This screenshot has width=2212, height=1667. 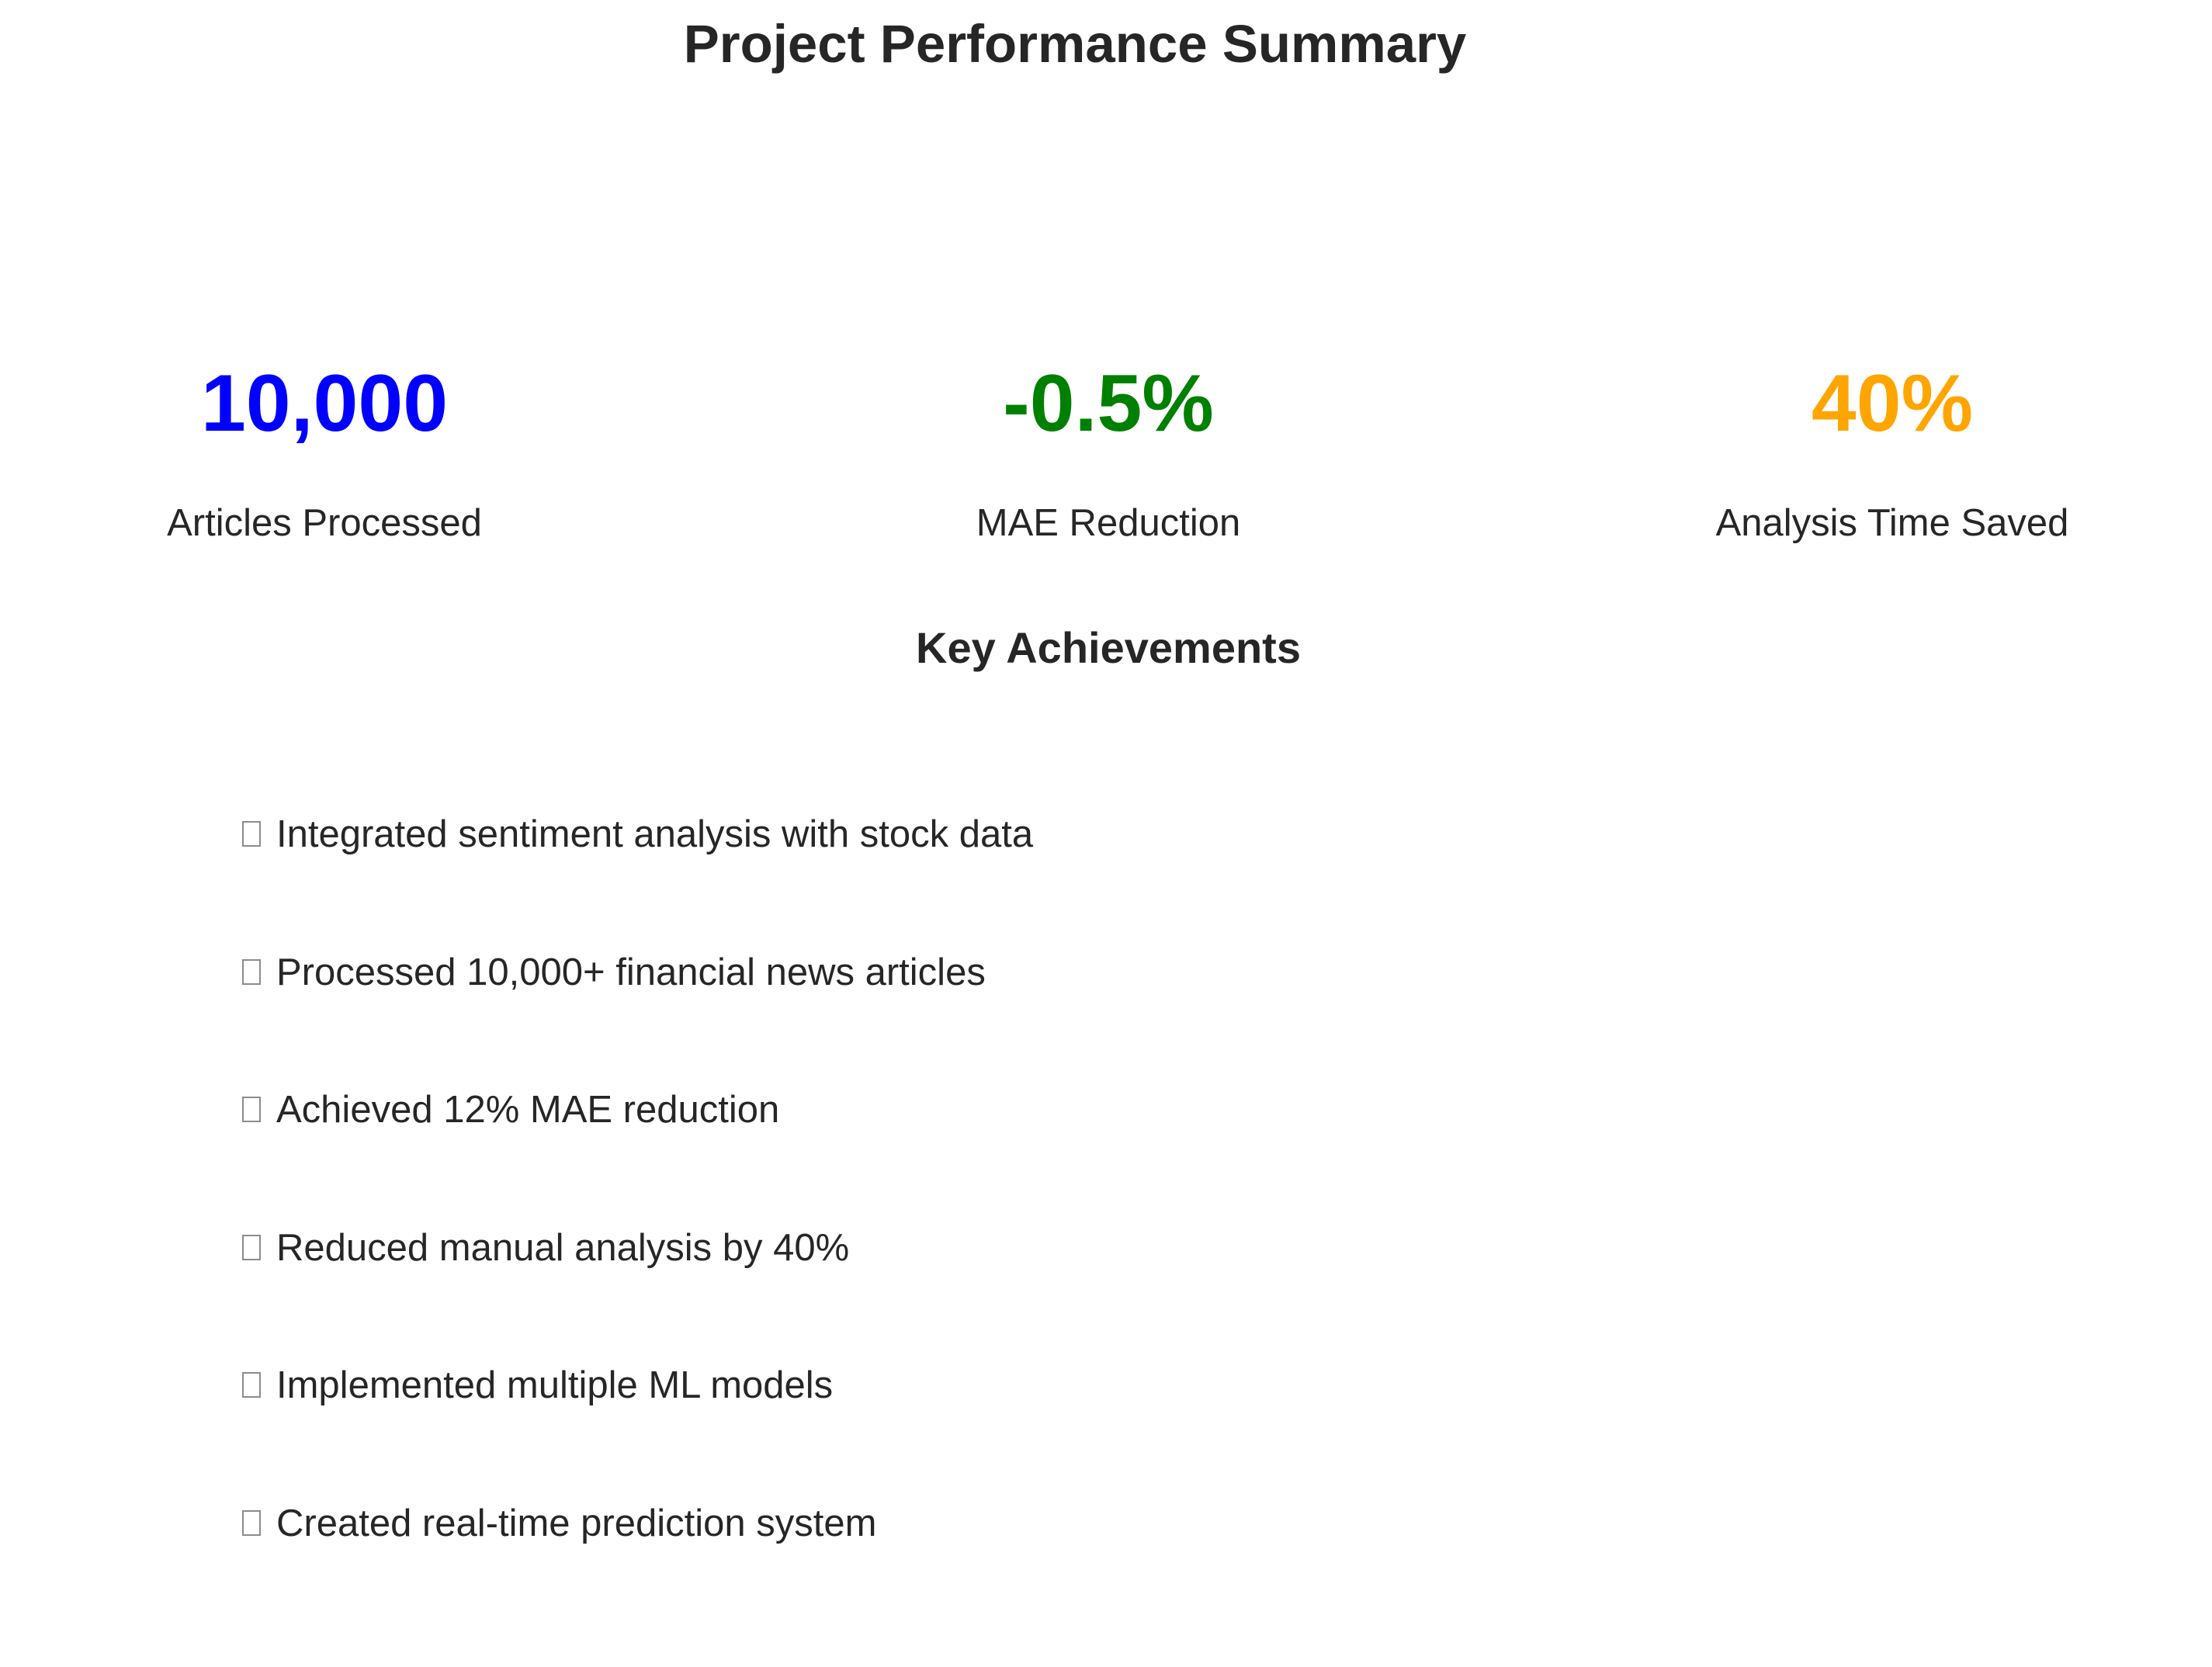 What do you see at coordinates (1108, 523) in the screenshot?
I see `metric-label: MAE Reduction` at bounding box center [1108, 523].